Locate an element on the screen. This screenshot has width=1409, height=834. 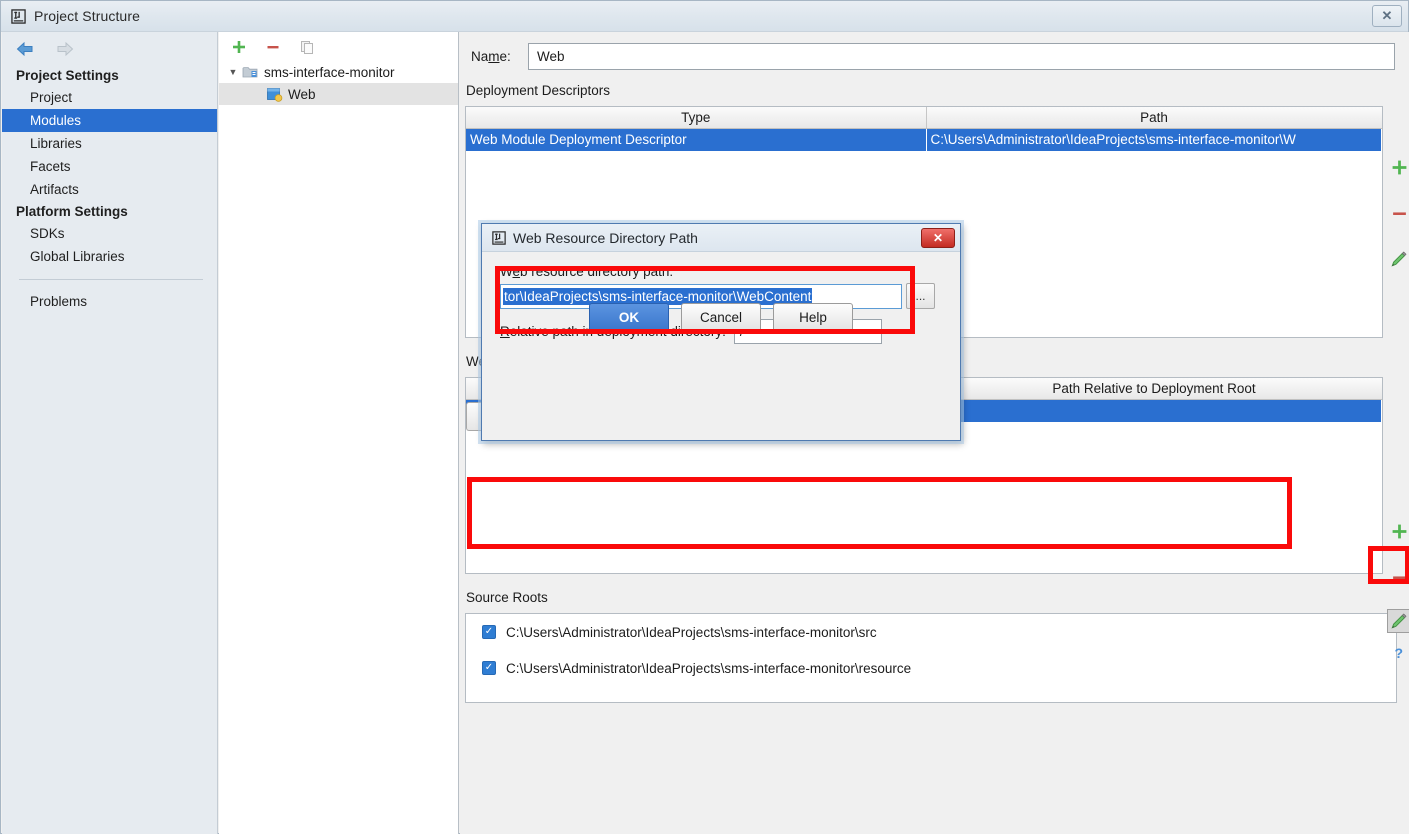
remove-descriptor-button is located at coordinates (1398, 213).